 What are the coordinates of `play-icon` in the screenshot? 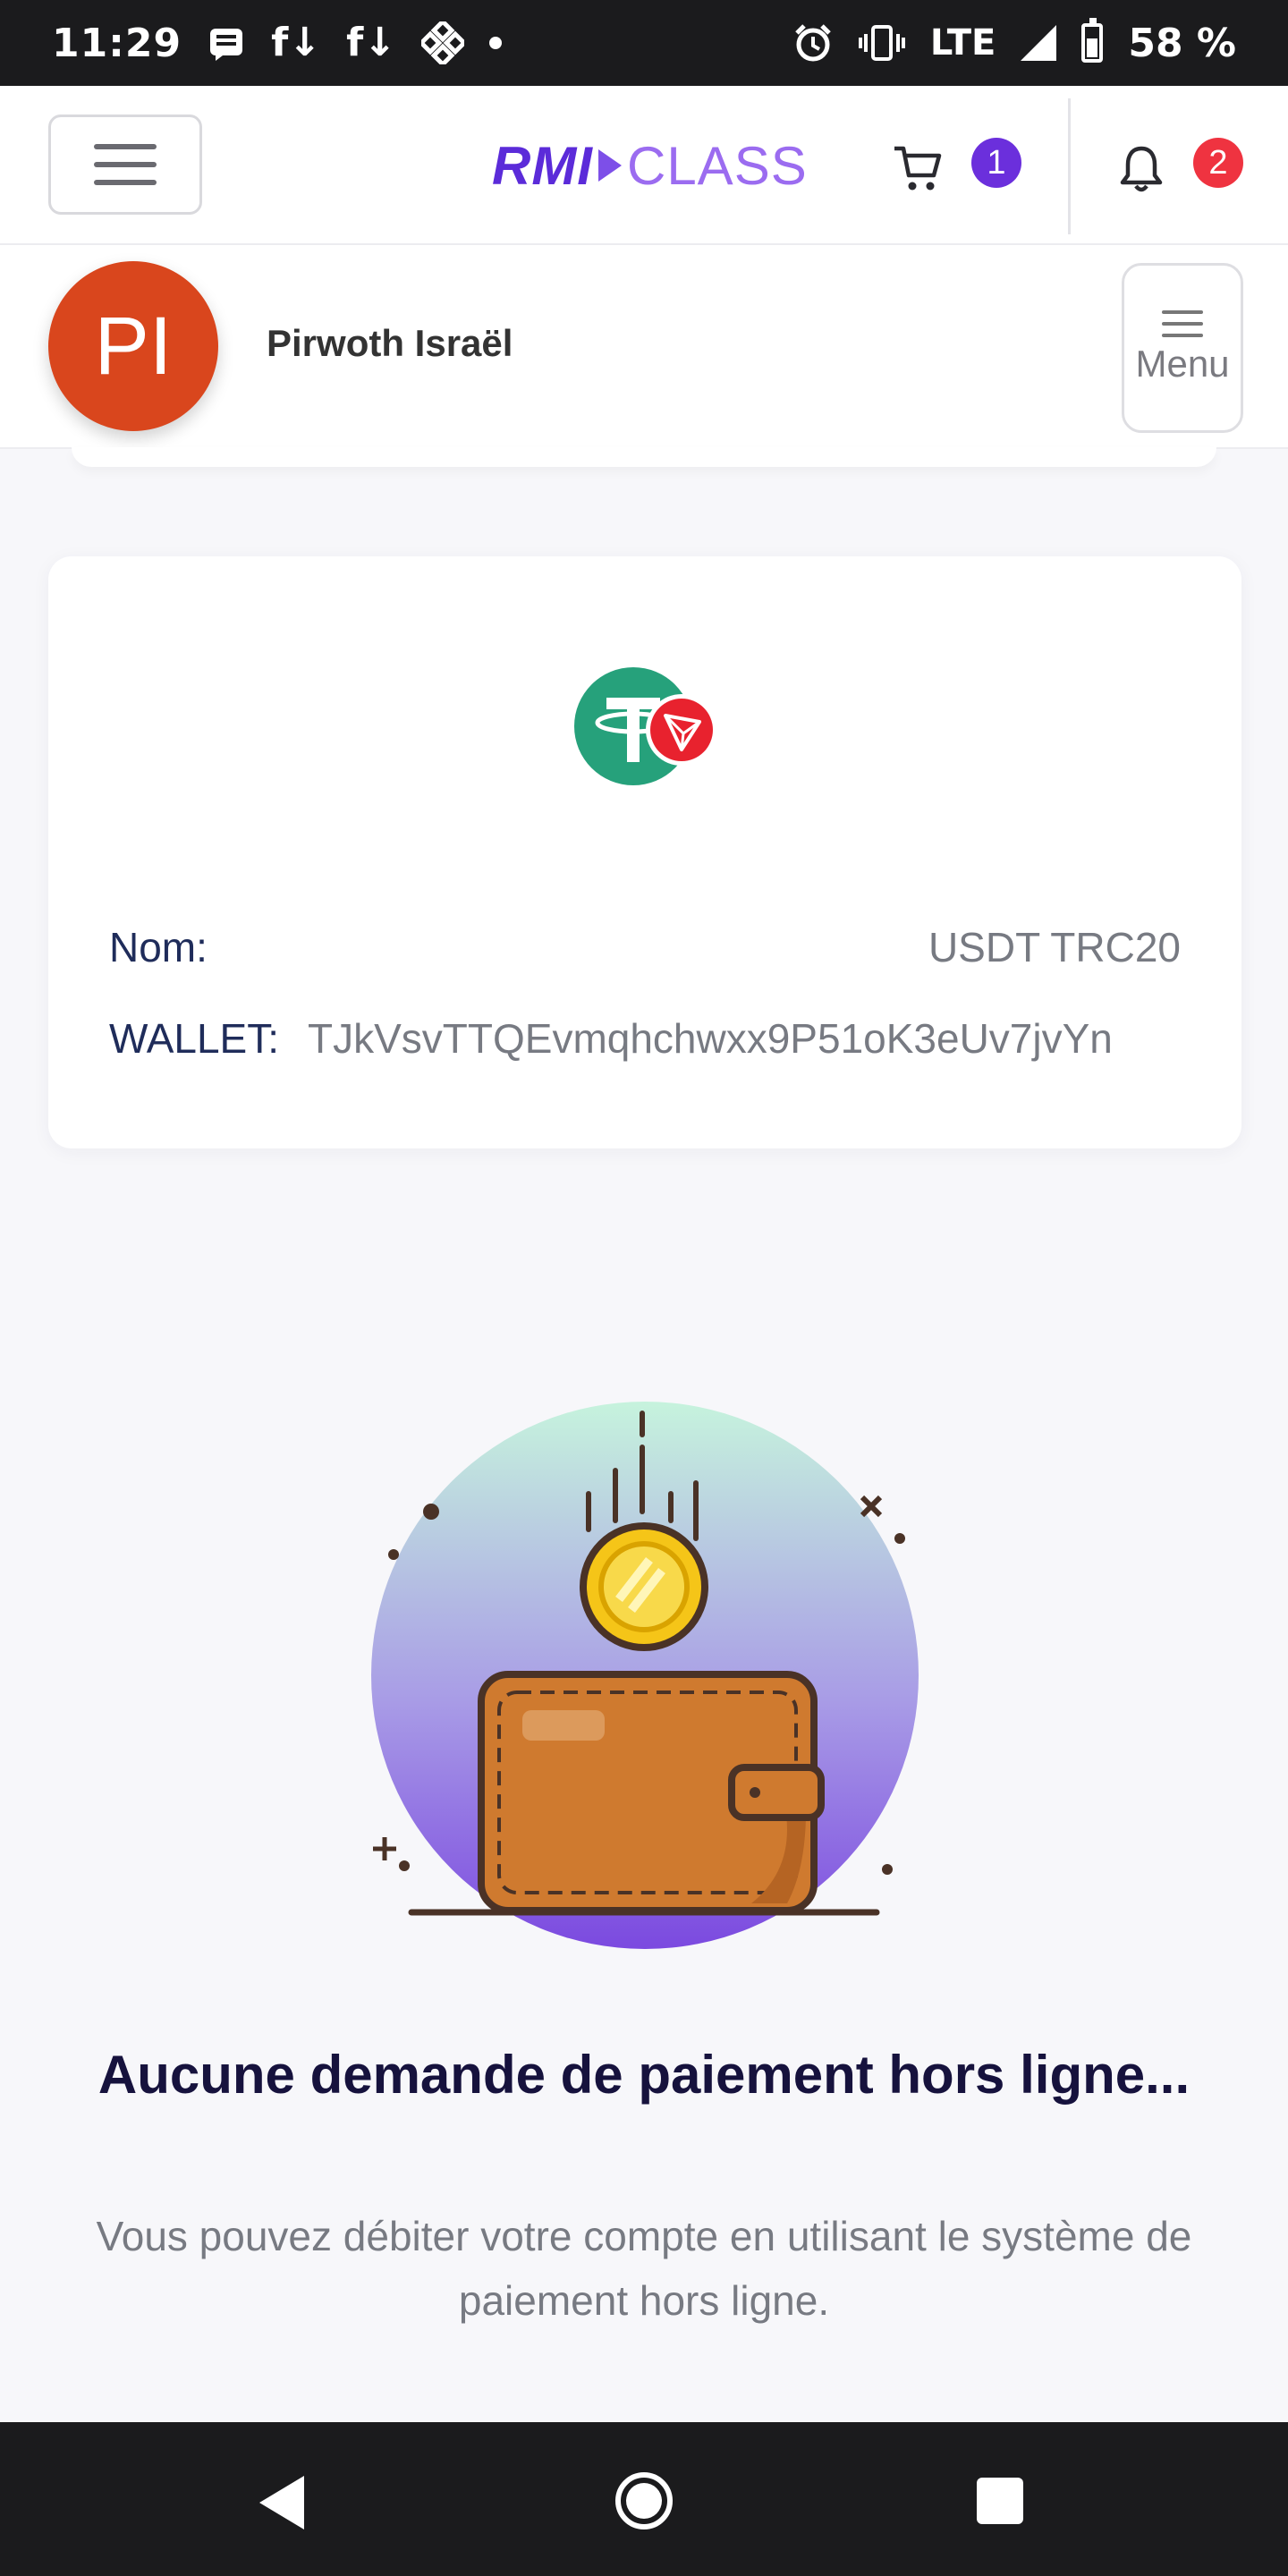 It's located at (609, 165).